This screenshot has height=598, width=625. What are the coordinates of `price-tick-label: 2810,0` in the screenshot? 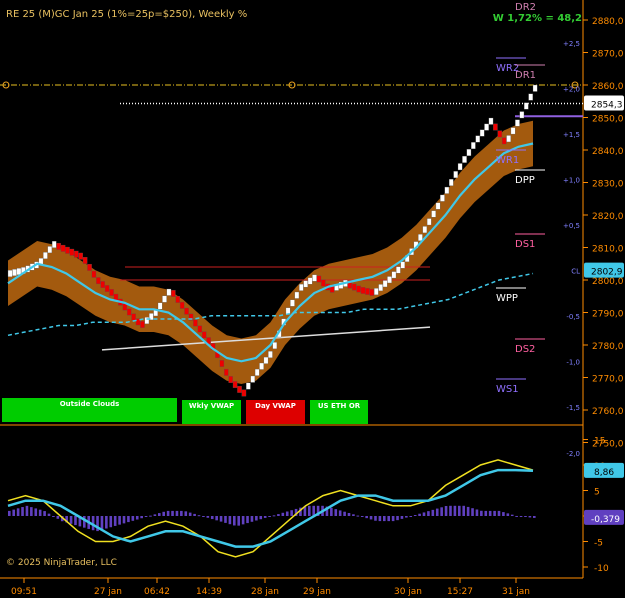 It's located at (608, 250).